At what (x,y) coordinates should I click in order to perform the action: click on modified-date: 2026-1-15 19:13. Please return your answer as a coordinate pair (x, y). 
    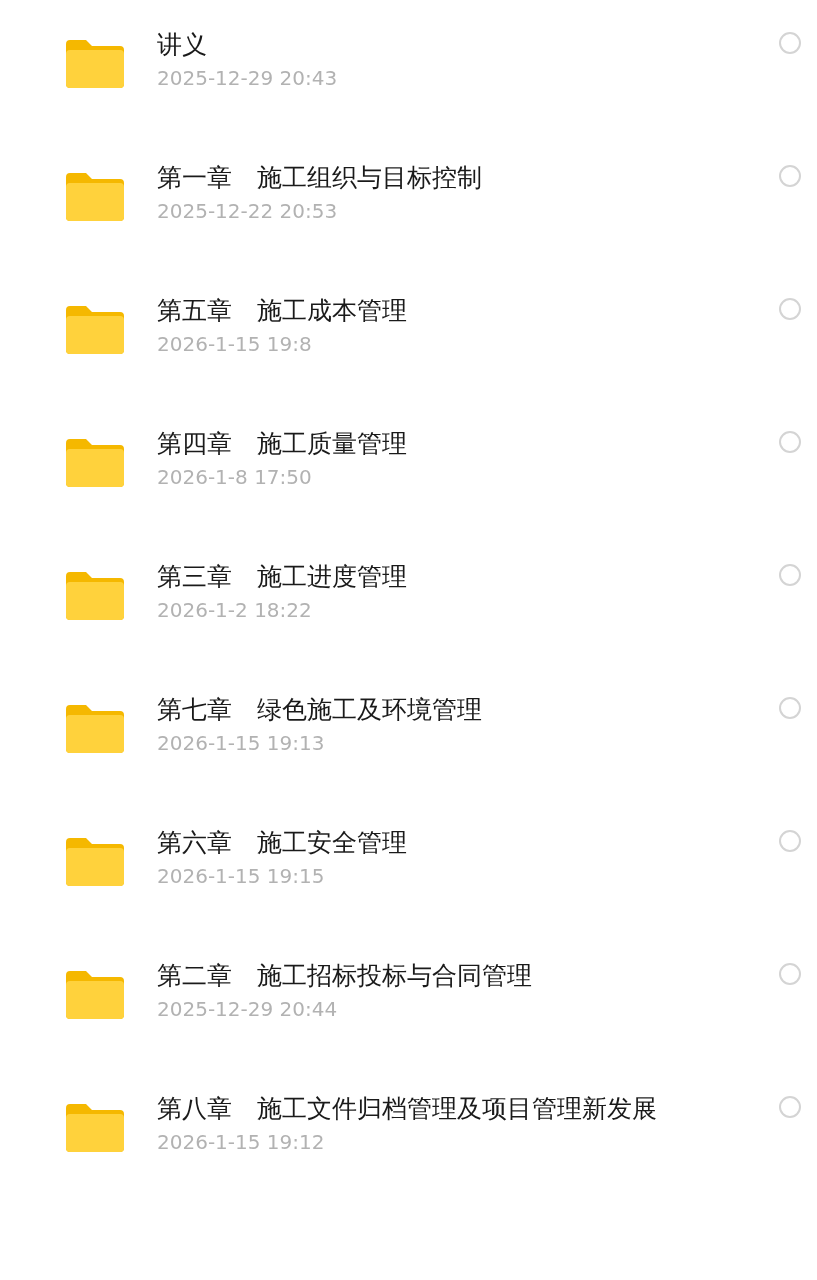
    Looking at the image, I should click on (241, 743).